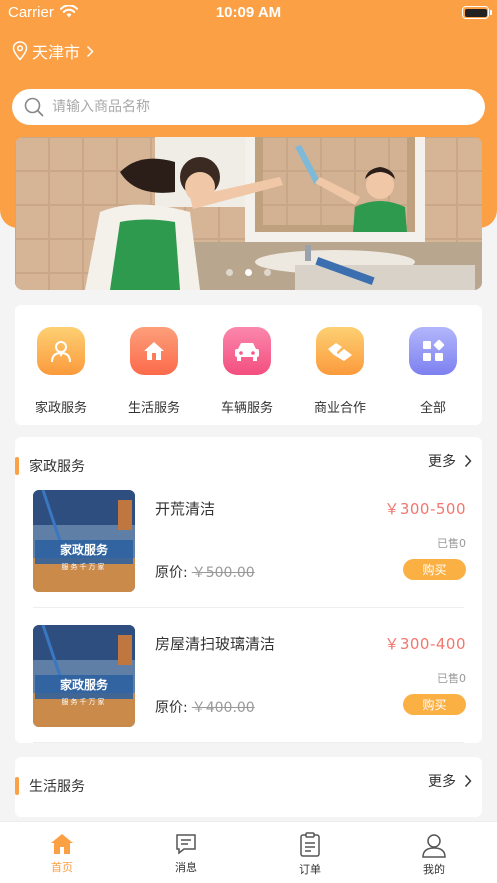 This screenshot has width=497, height=883. I want to click on carousel-dot-active, so click(248, 272).